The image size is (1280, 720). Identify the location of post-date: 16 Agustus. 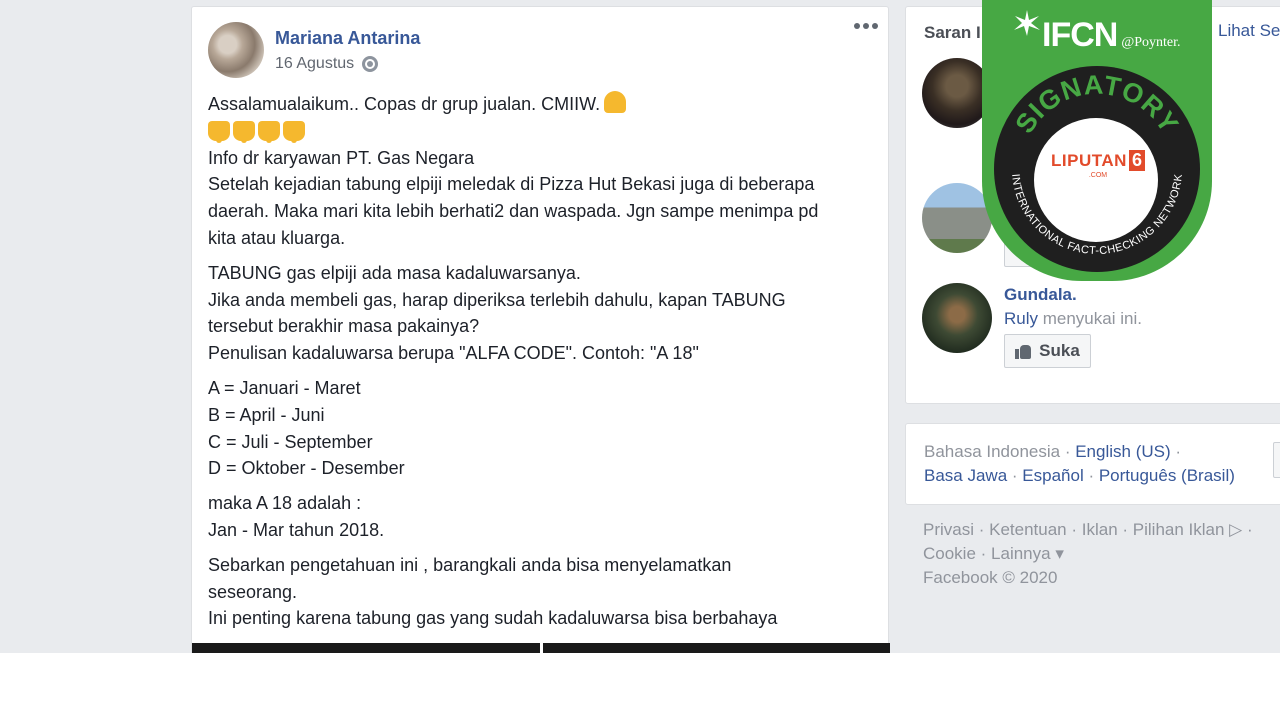
(314, 64).